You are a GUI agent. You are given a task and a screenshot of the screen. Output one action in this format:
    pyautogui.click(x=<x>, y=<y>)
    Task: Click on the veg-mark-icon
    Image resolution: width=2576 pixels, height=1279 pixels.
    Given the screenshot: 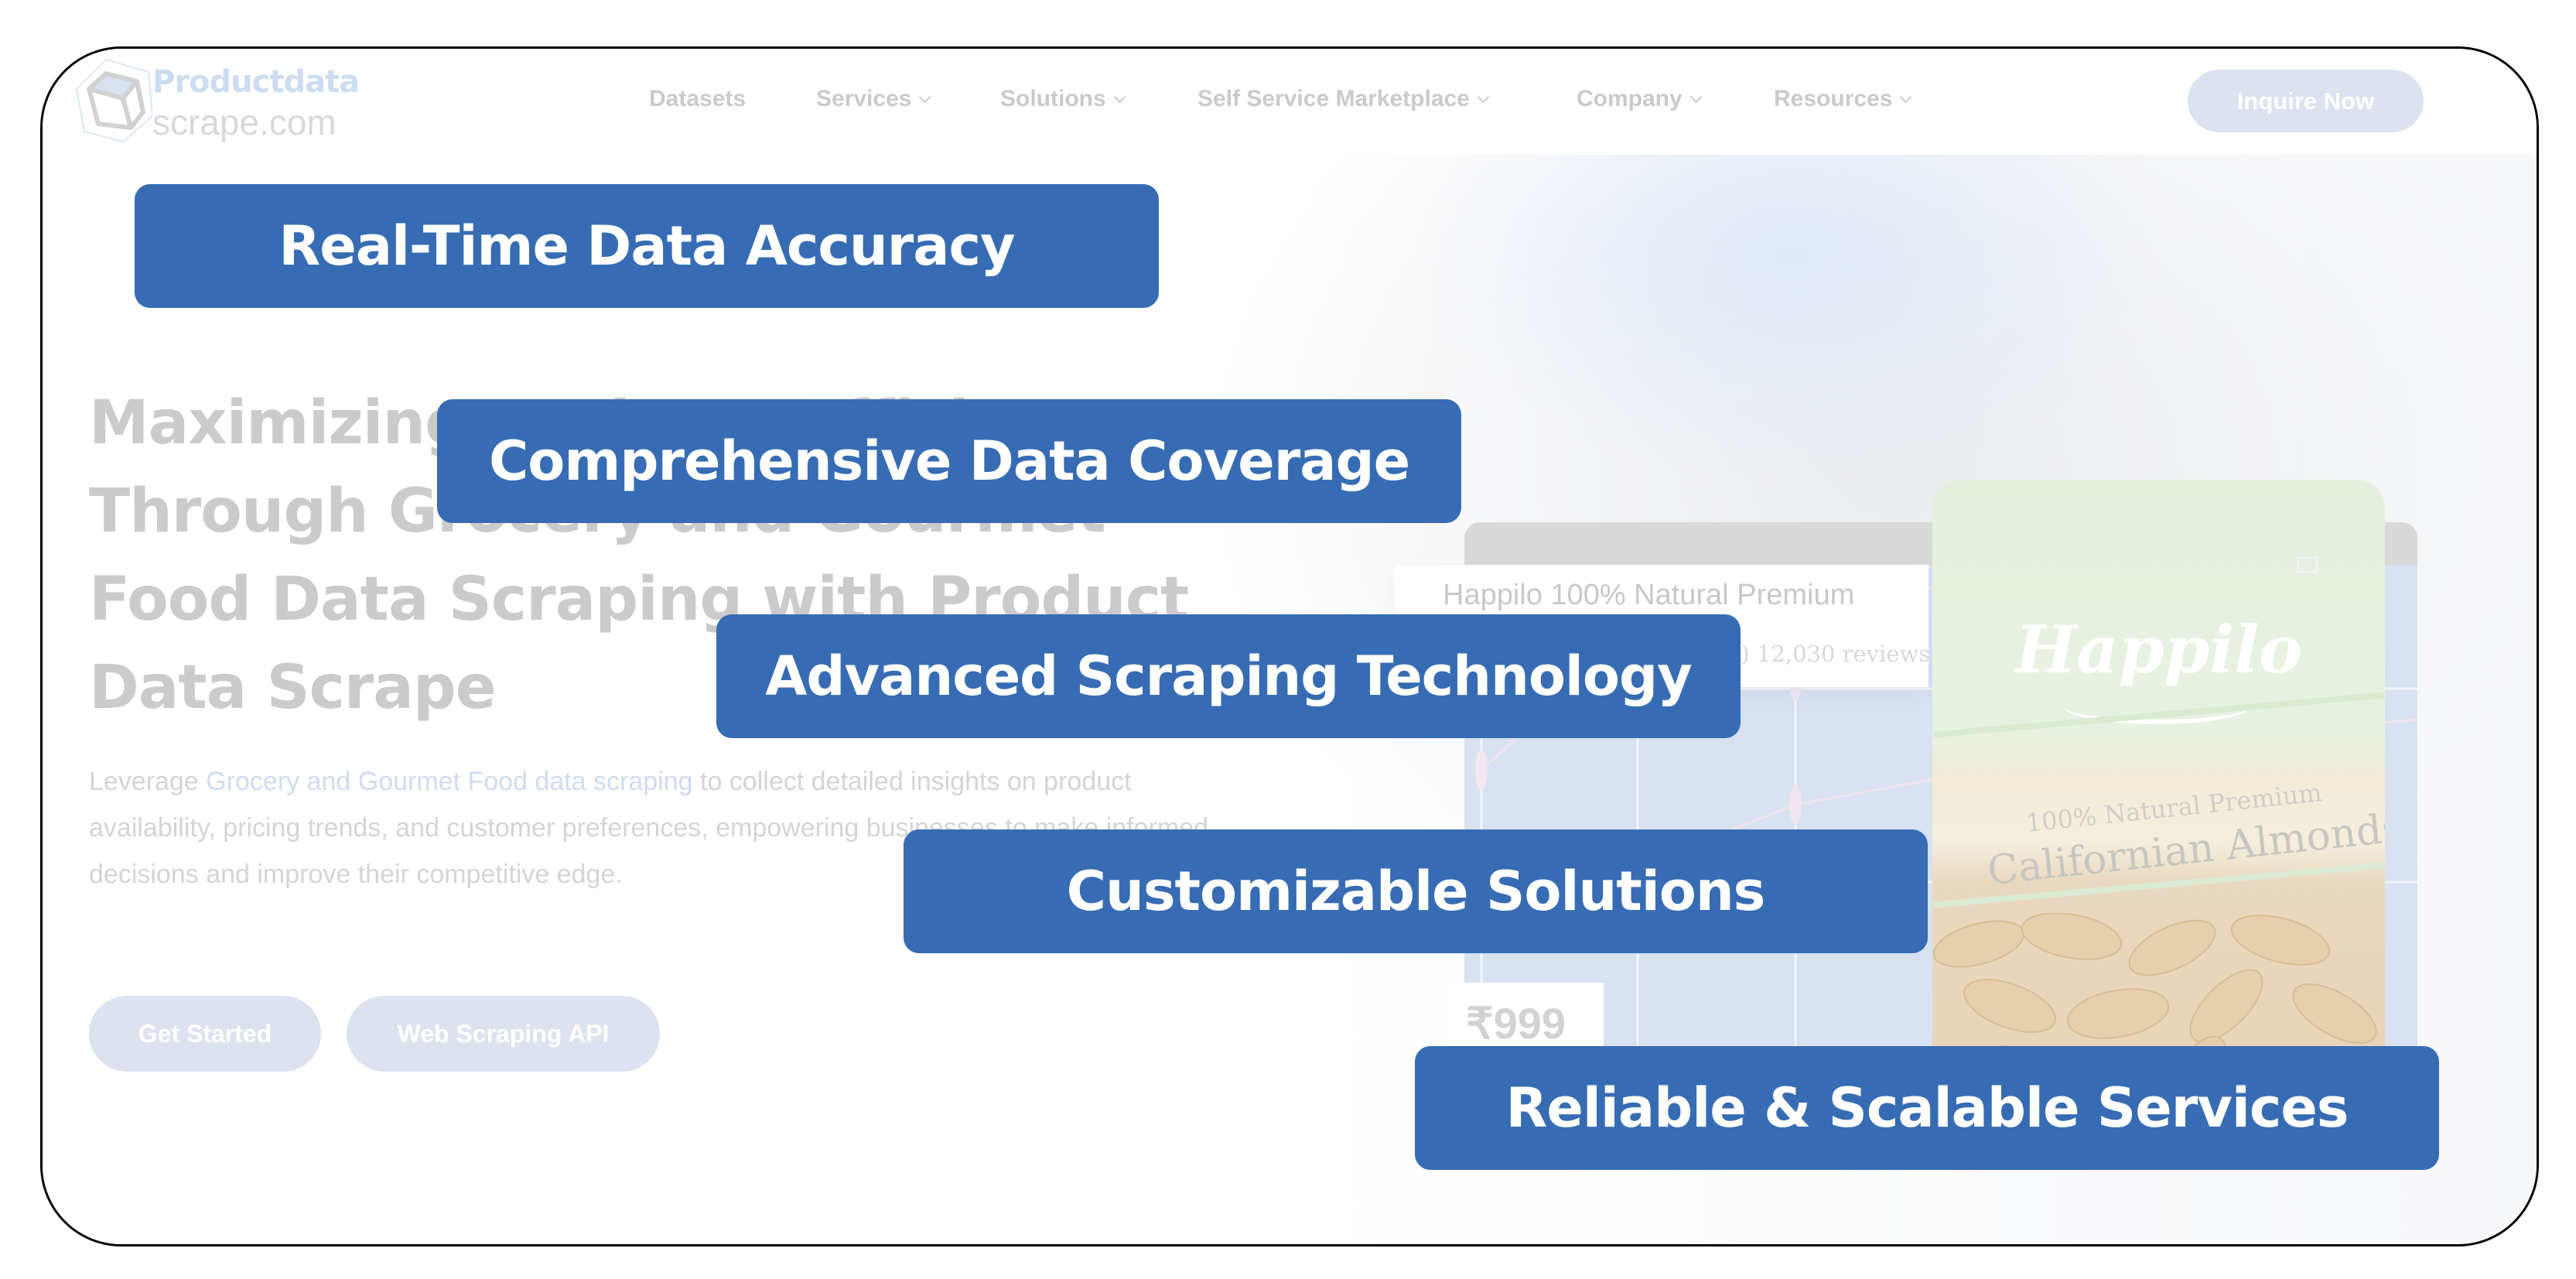 What is the action you would take?
    pyautogui.click(x=2308, y=565)
    